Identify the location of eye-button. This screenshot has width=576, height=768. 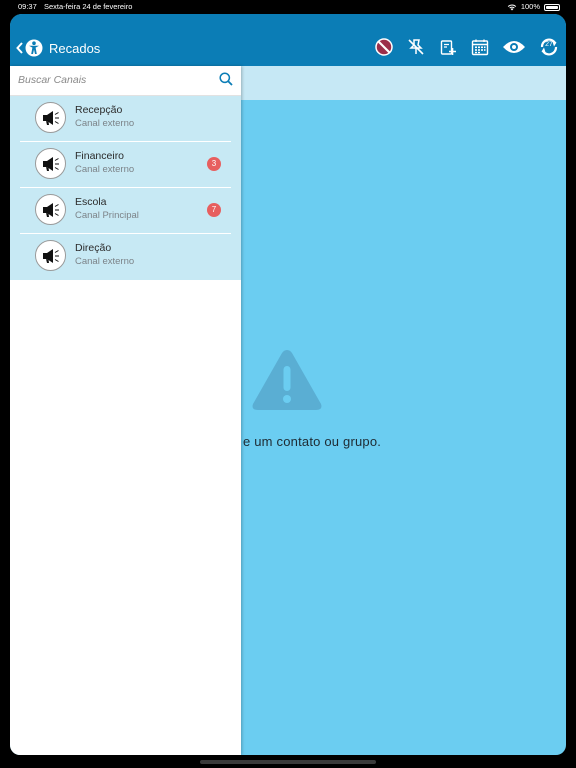
(514, 47).